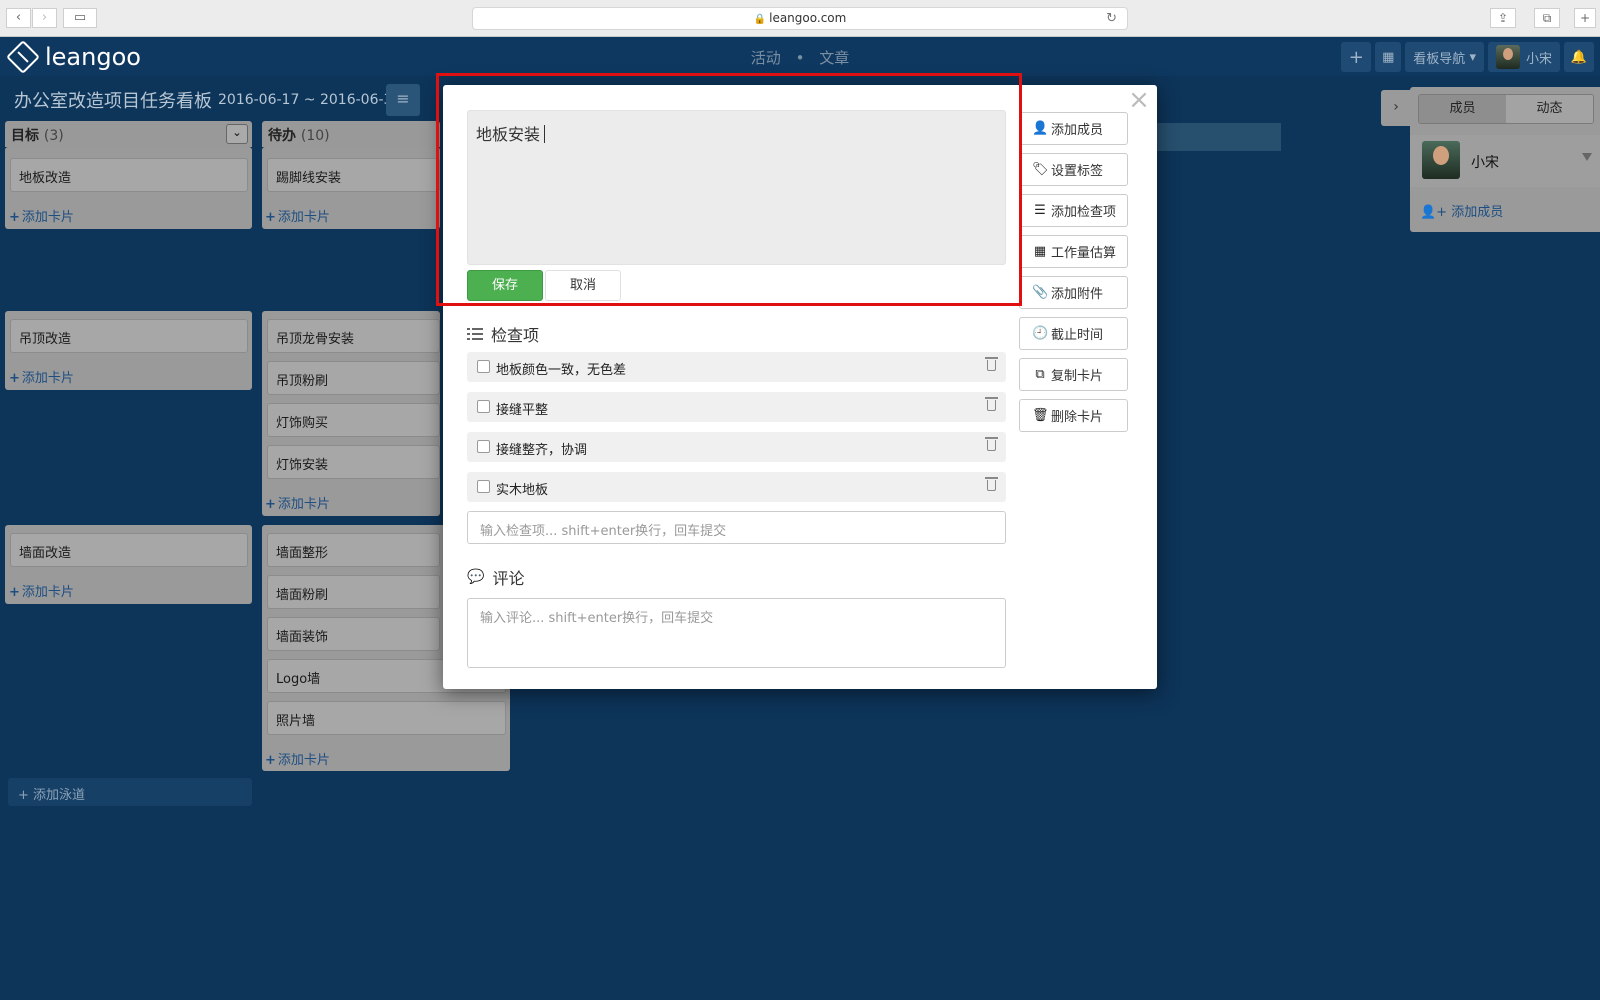 The image size is (1600, 1000). I want to click on delete-card-button: 🗑 删除卡片, so click(1073, 415).